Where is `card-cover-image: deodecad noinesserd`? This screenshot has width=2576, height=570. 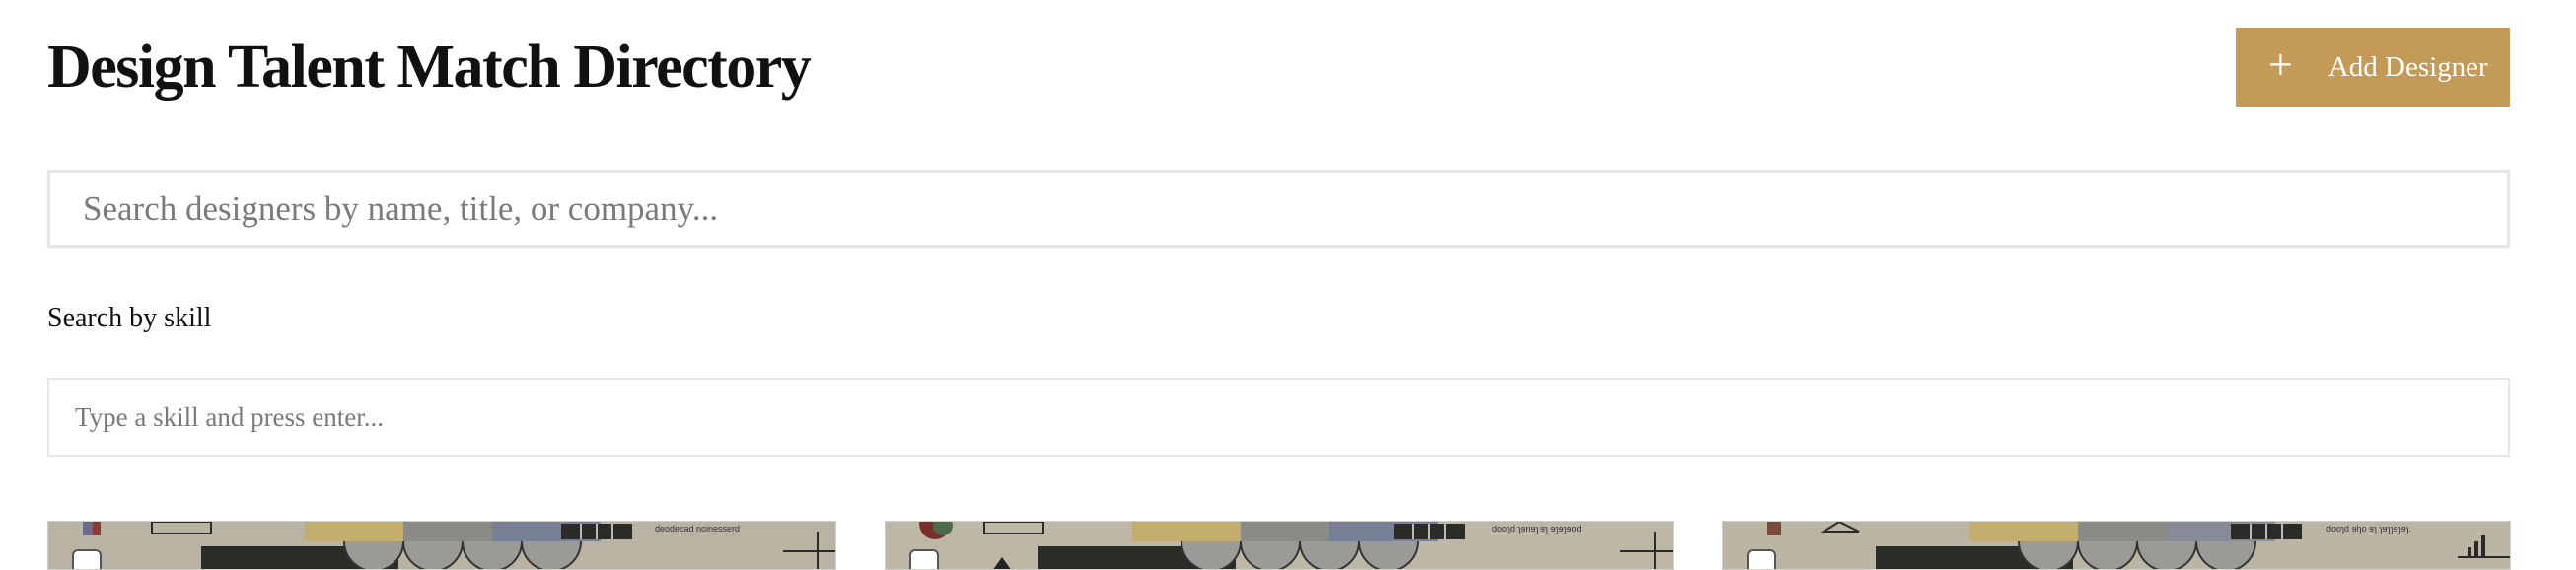 card-cover-image: deodecad noinesserd is located at coordinates (441, 545).